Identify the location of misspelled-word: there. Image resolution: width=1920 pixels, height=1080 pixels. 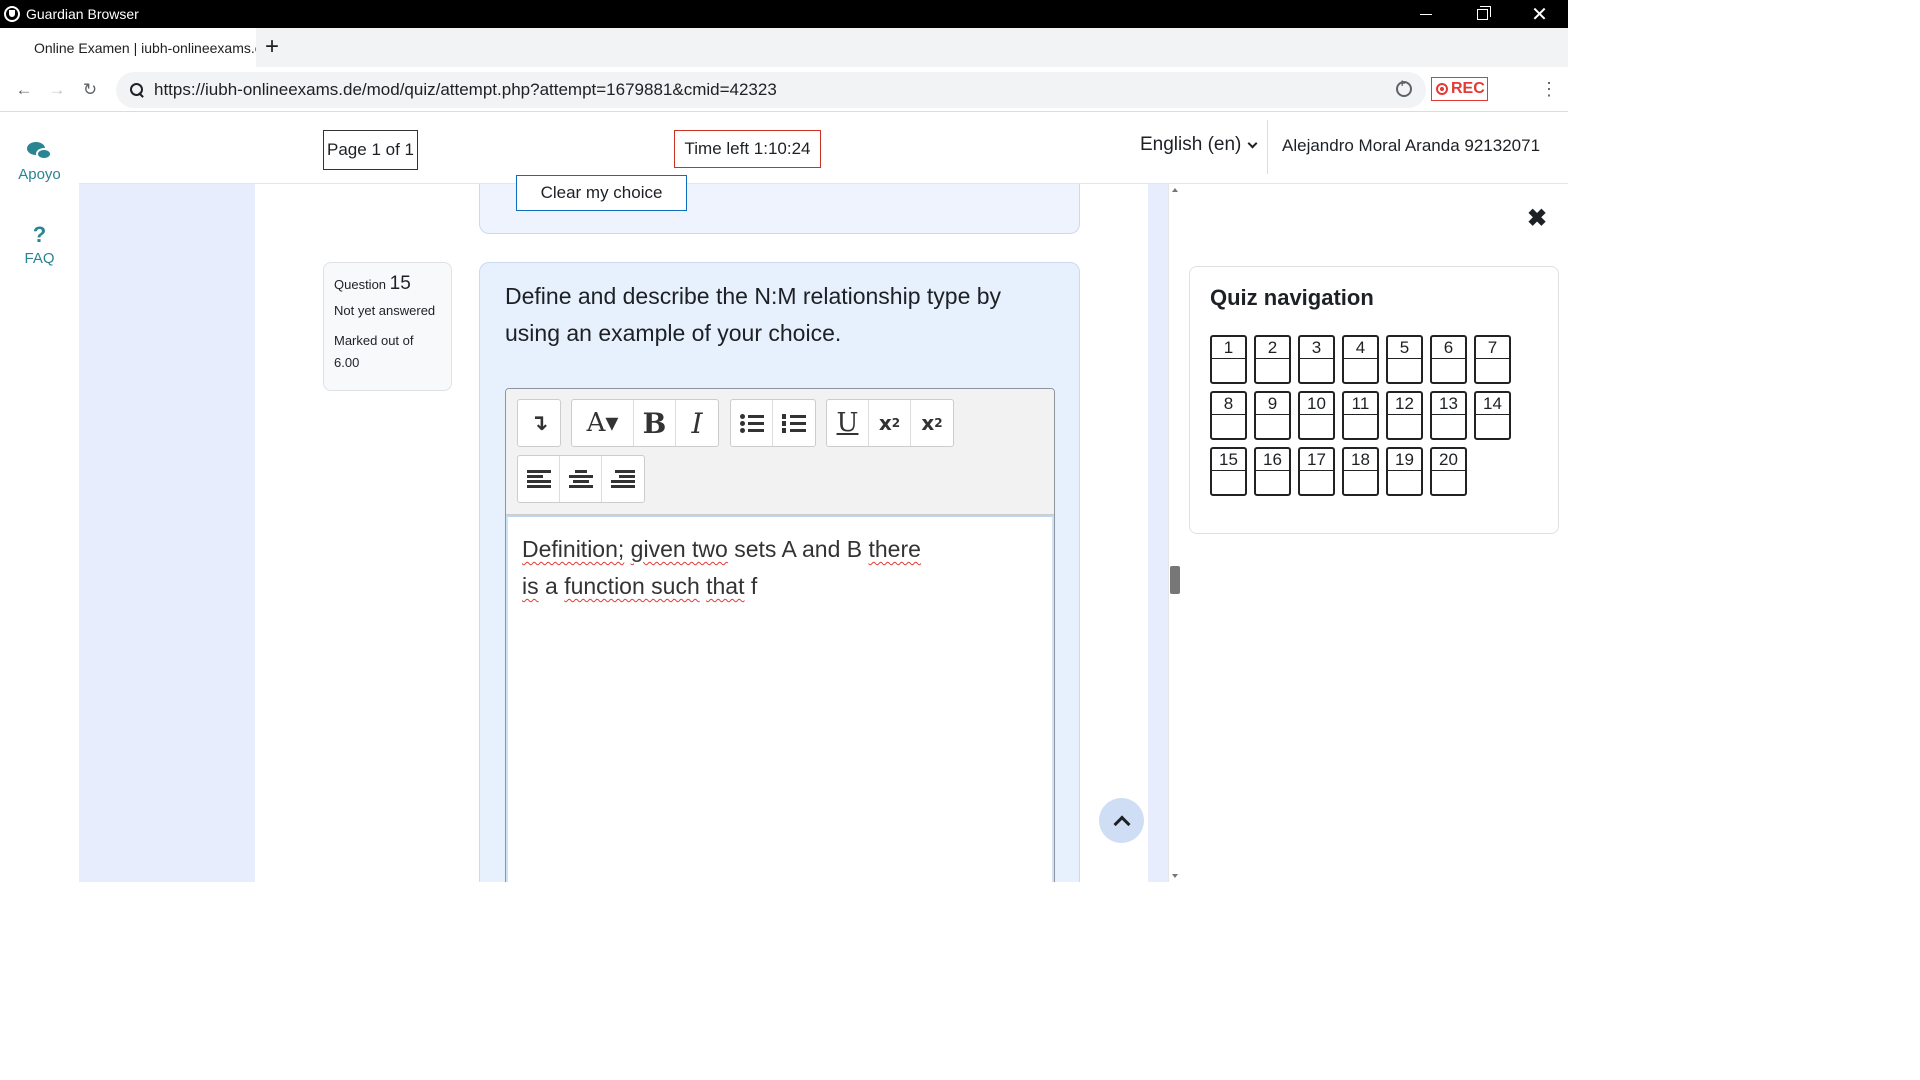
(894, 549).